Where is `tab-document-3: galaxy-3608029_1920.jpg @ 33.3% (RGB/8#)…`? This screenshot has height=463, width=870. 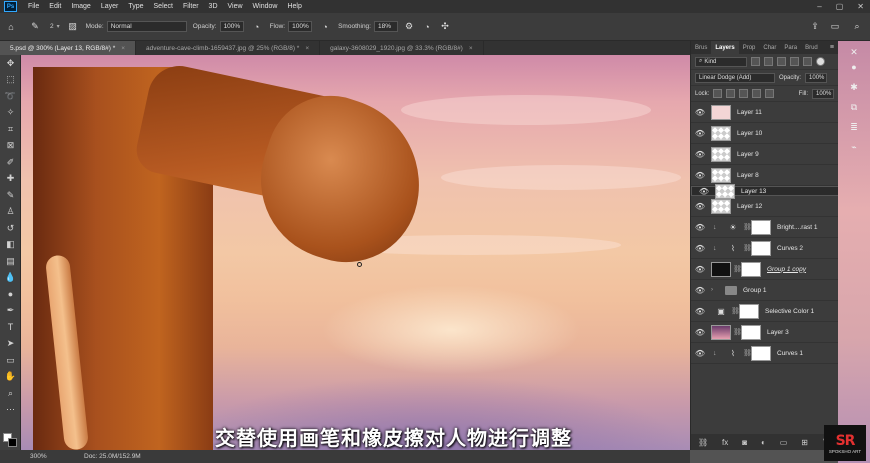 tab-document-3: galaxy-3608029_1920.jpg @ 33.3% (RGB/8#)… is located at coordinates (402, 48).